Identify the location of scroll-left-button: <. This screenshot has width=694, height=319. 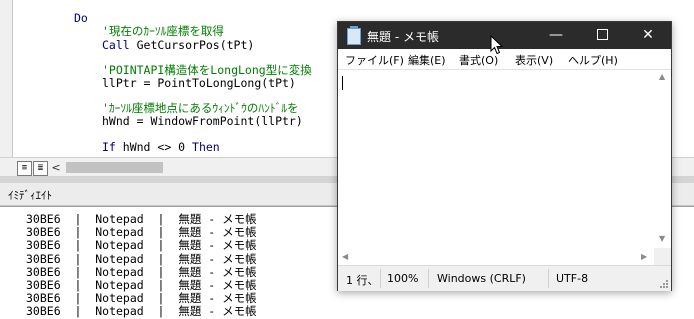
(56, 167).